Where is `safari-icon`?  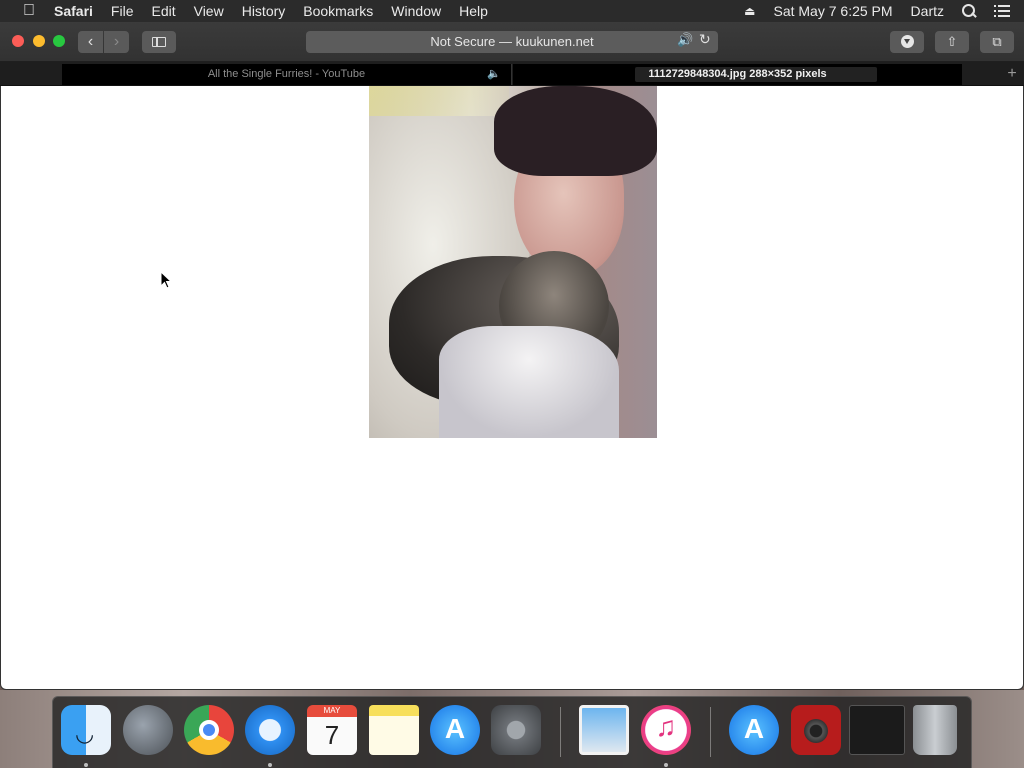
safari-icon is located at coordinates (270, 730).